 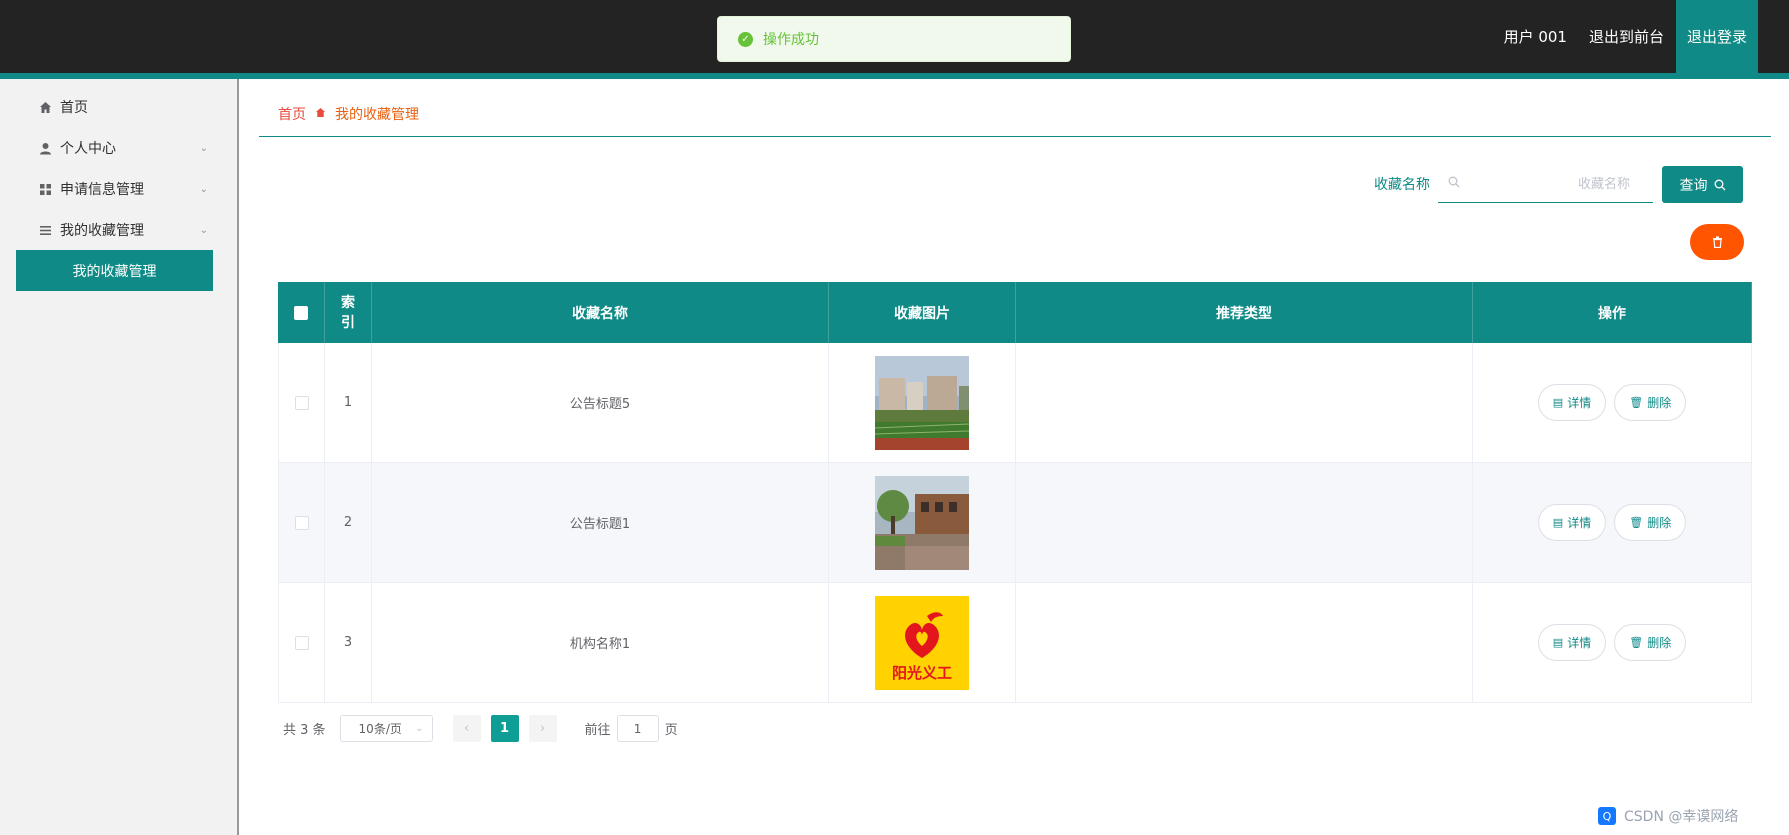 I want to click on breadcrumb-current: 我的收藏管理, so click(x=377, y=115).